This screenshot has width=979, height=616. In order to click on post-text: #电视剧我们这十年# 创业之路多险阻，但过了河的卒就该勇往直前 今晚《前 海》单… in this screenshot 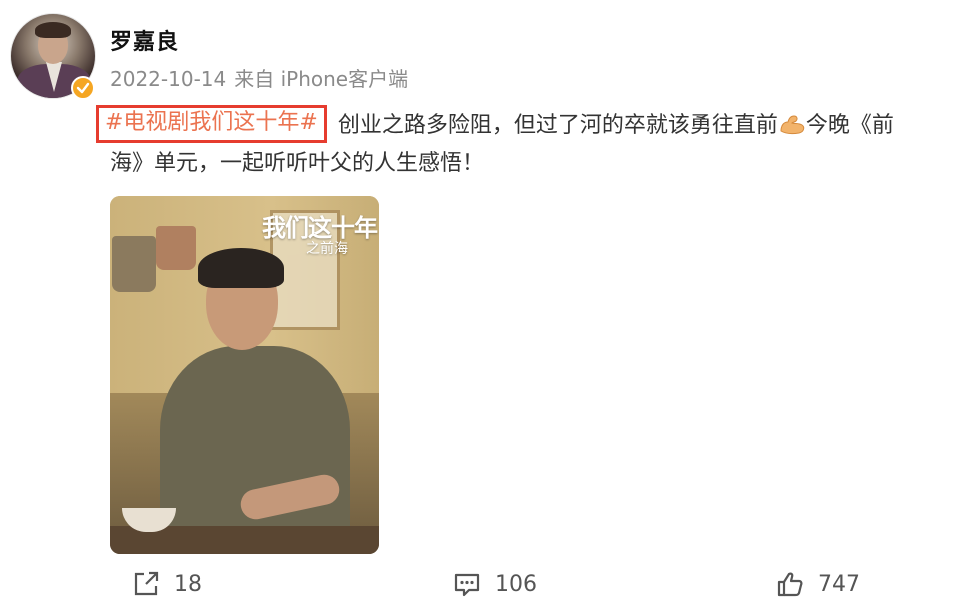, I will do `click(528, 143)`.